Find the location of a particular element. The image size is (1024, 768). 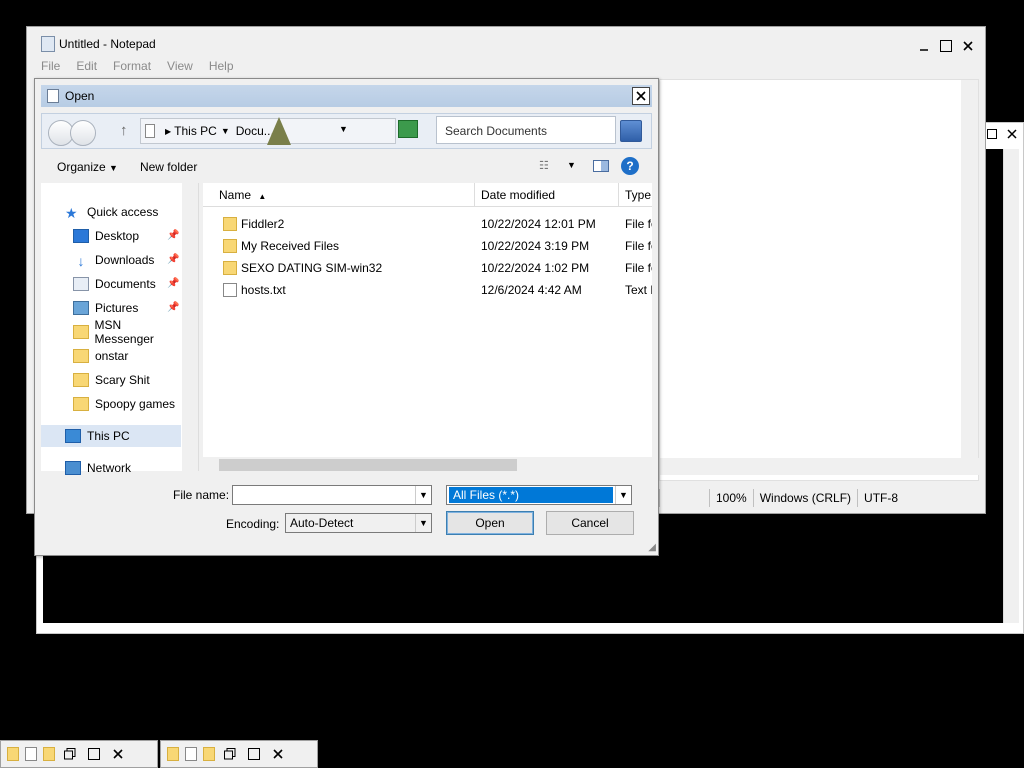

encoding-value: Auto-Detect is located at coordinates (321, 523).